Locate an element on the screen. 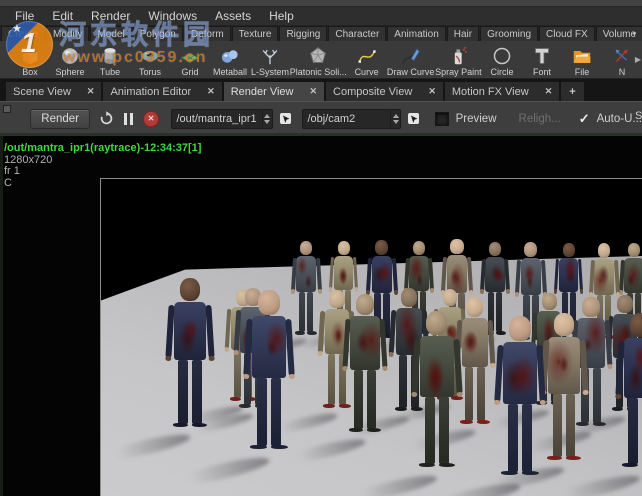 This screenshot has height=496, width=642. menu-help: Help is located at coordinates (281, 16).